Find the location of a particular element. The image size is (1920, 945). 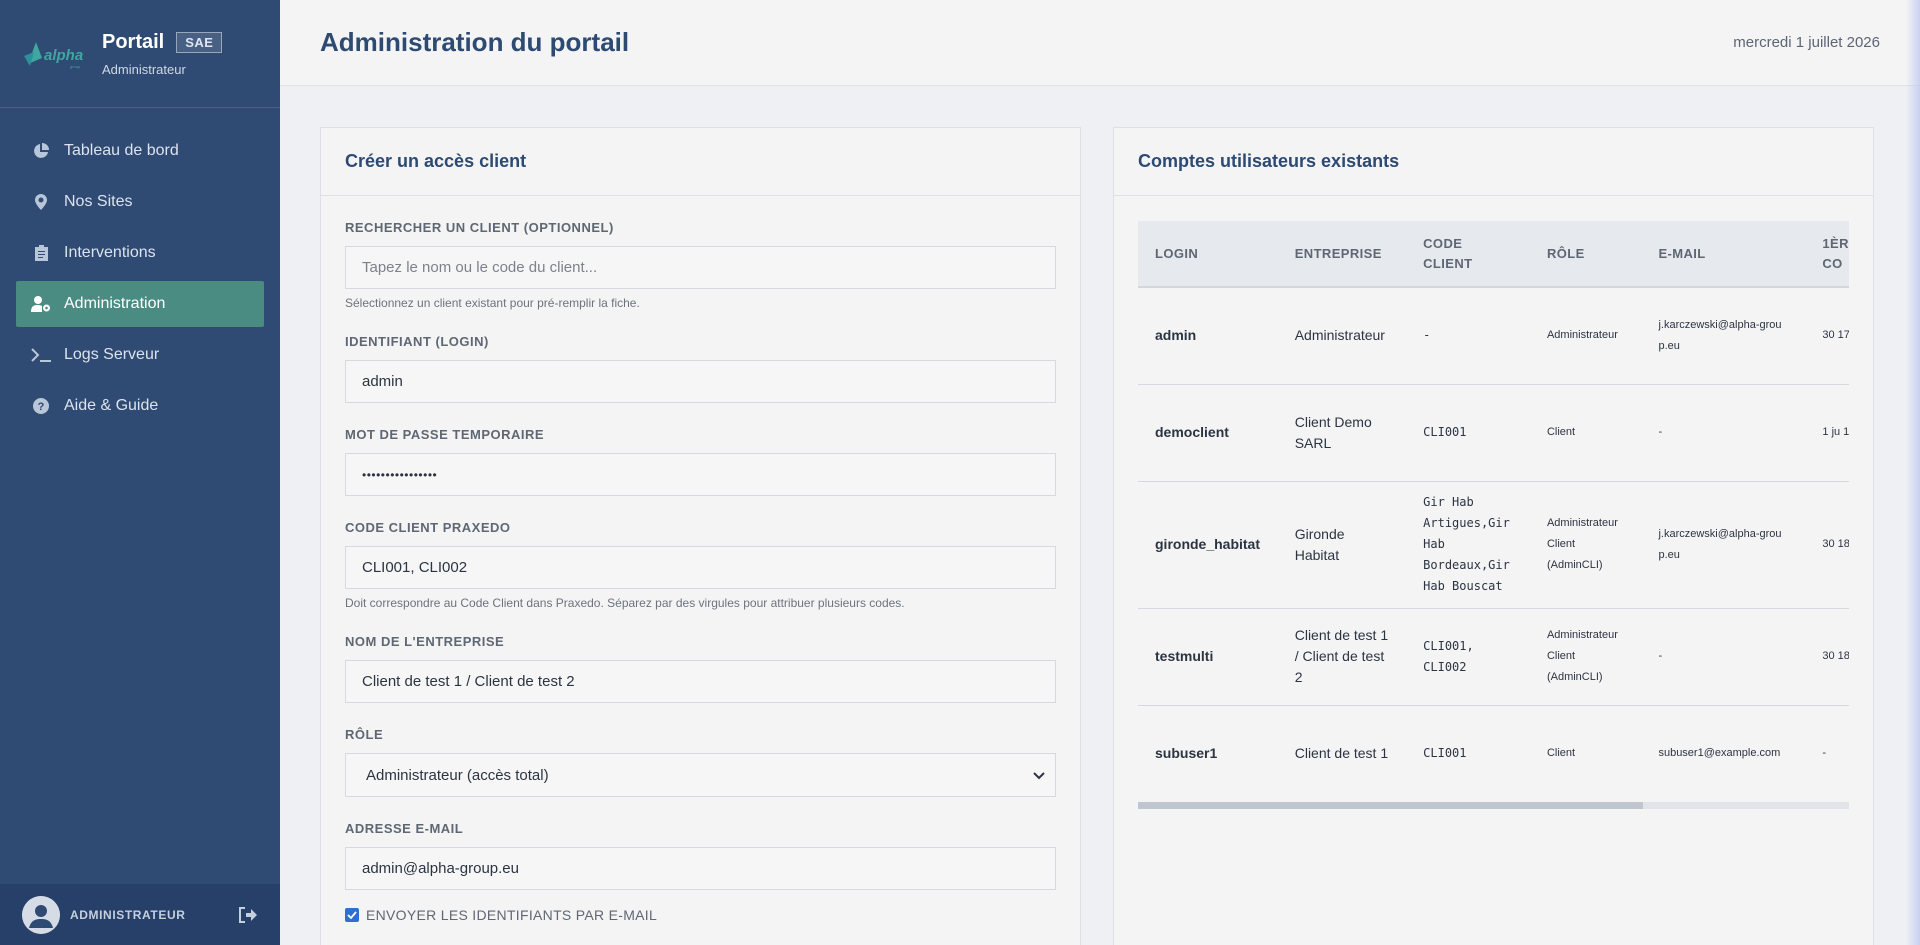

cell-first-connection: 1 ju 10: is located at coordinates (1827, 433).